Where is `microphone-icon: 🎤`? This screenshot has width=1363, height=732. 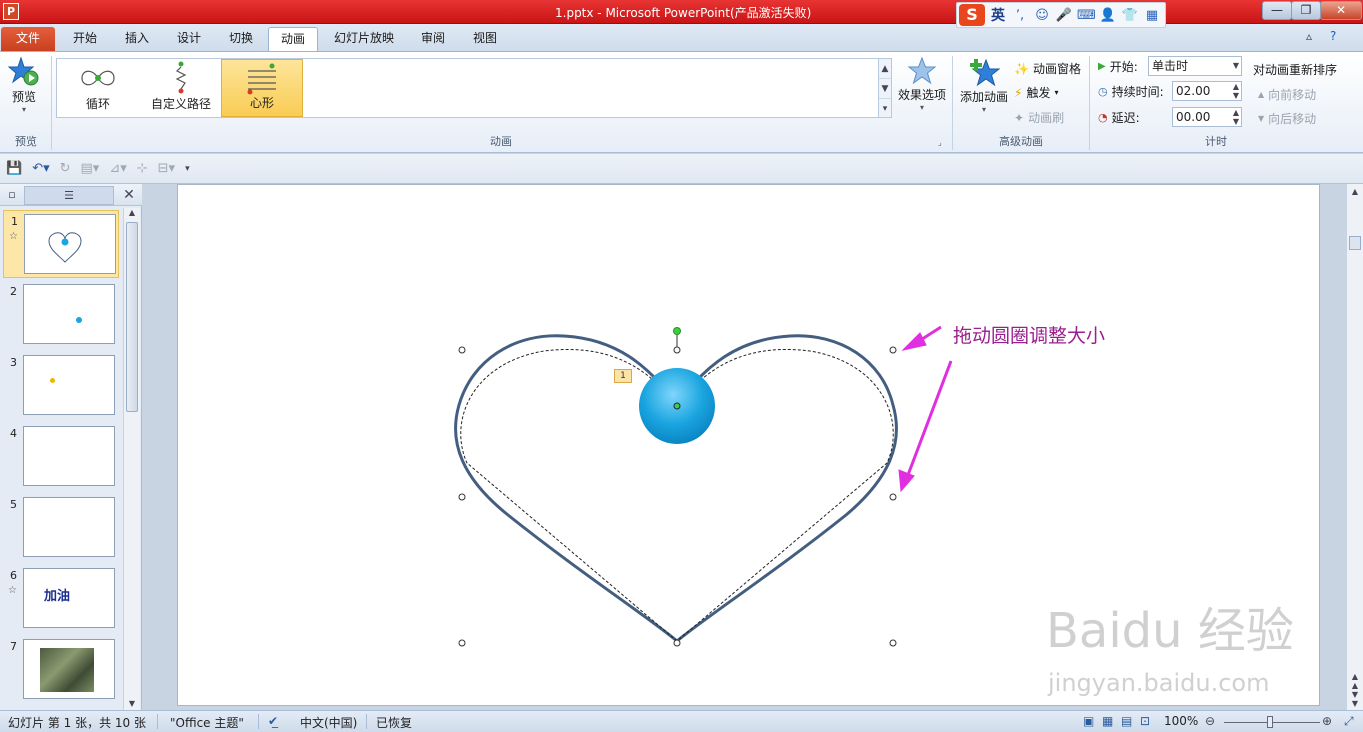
microphone-icon: 🎤 is located at coordinates (1064, 15).